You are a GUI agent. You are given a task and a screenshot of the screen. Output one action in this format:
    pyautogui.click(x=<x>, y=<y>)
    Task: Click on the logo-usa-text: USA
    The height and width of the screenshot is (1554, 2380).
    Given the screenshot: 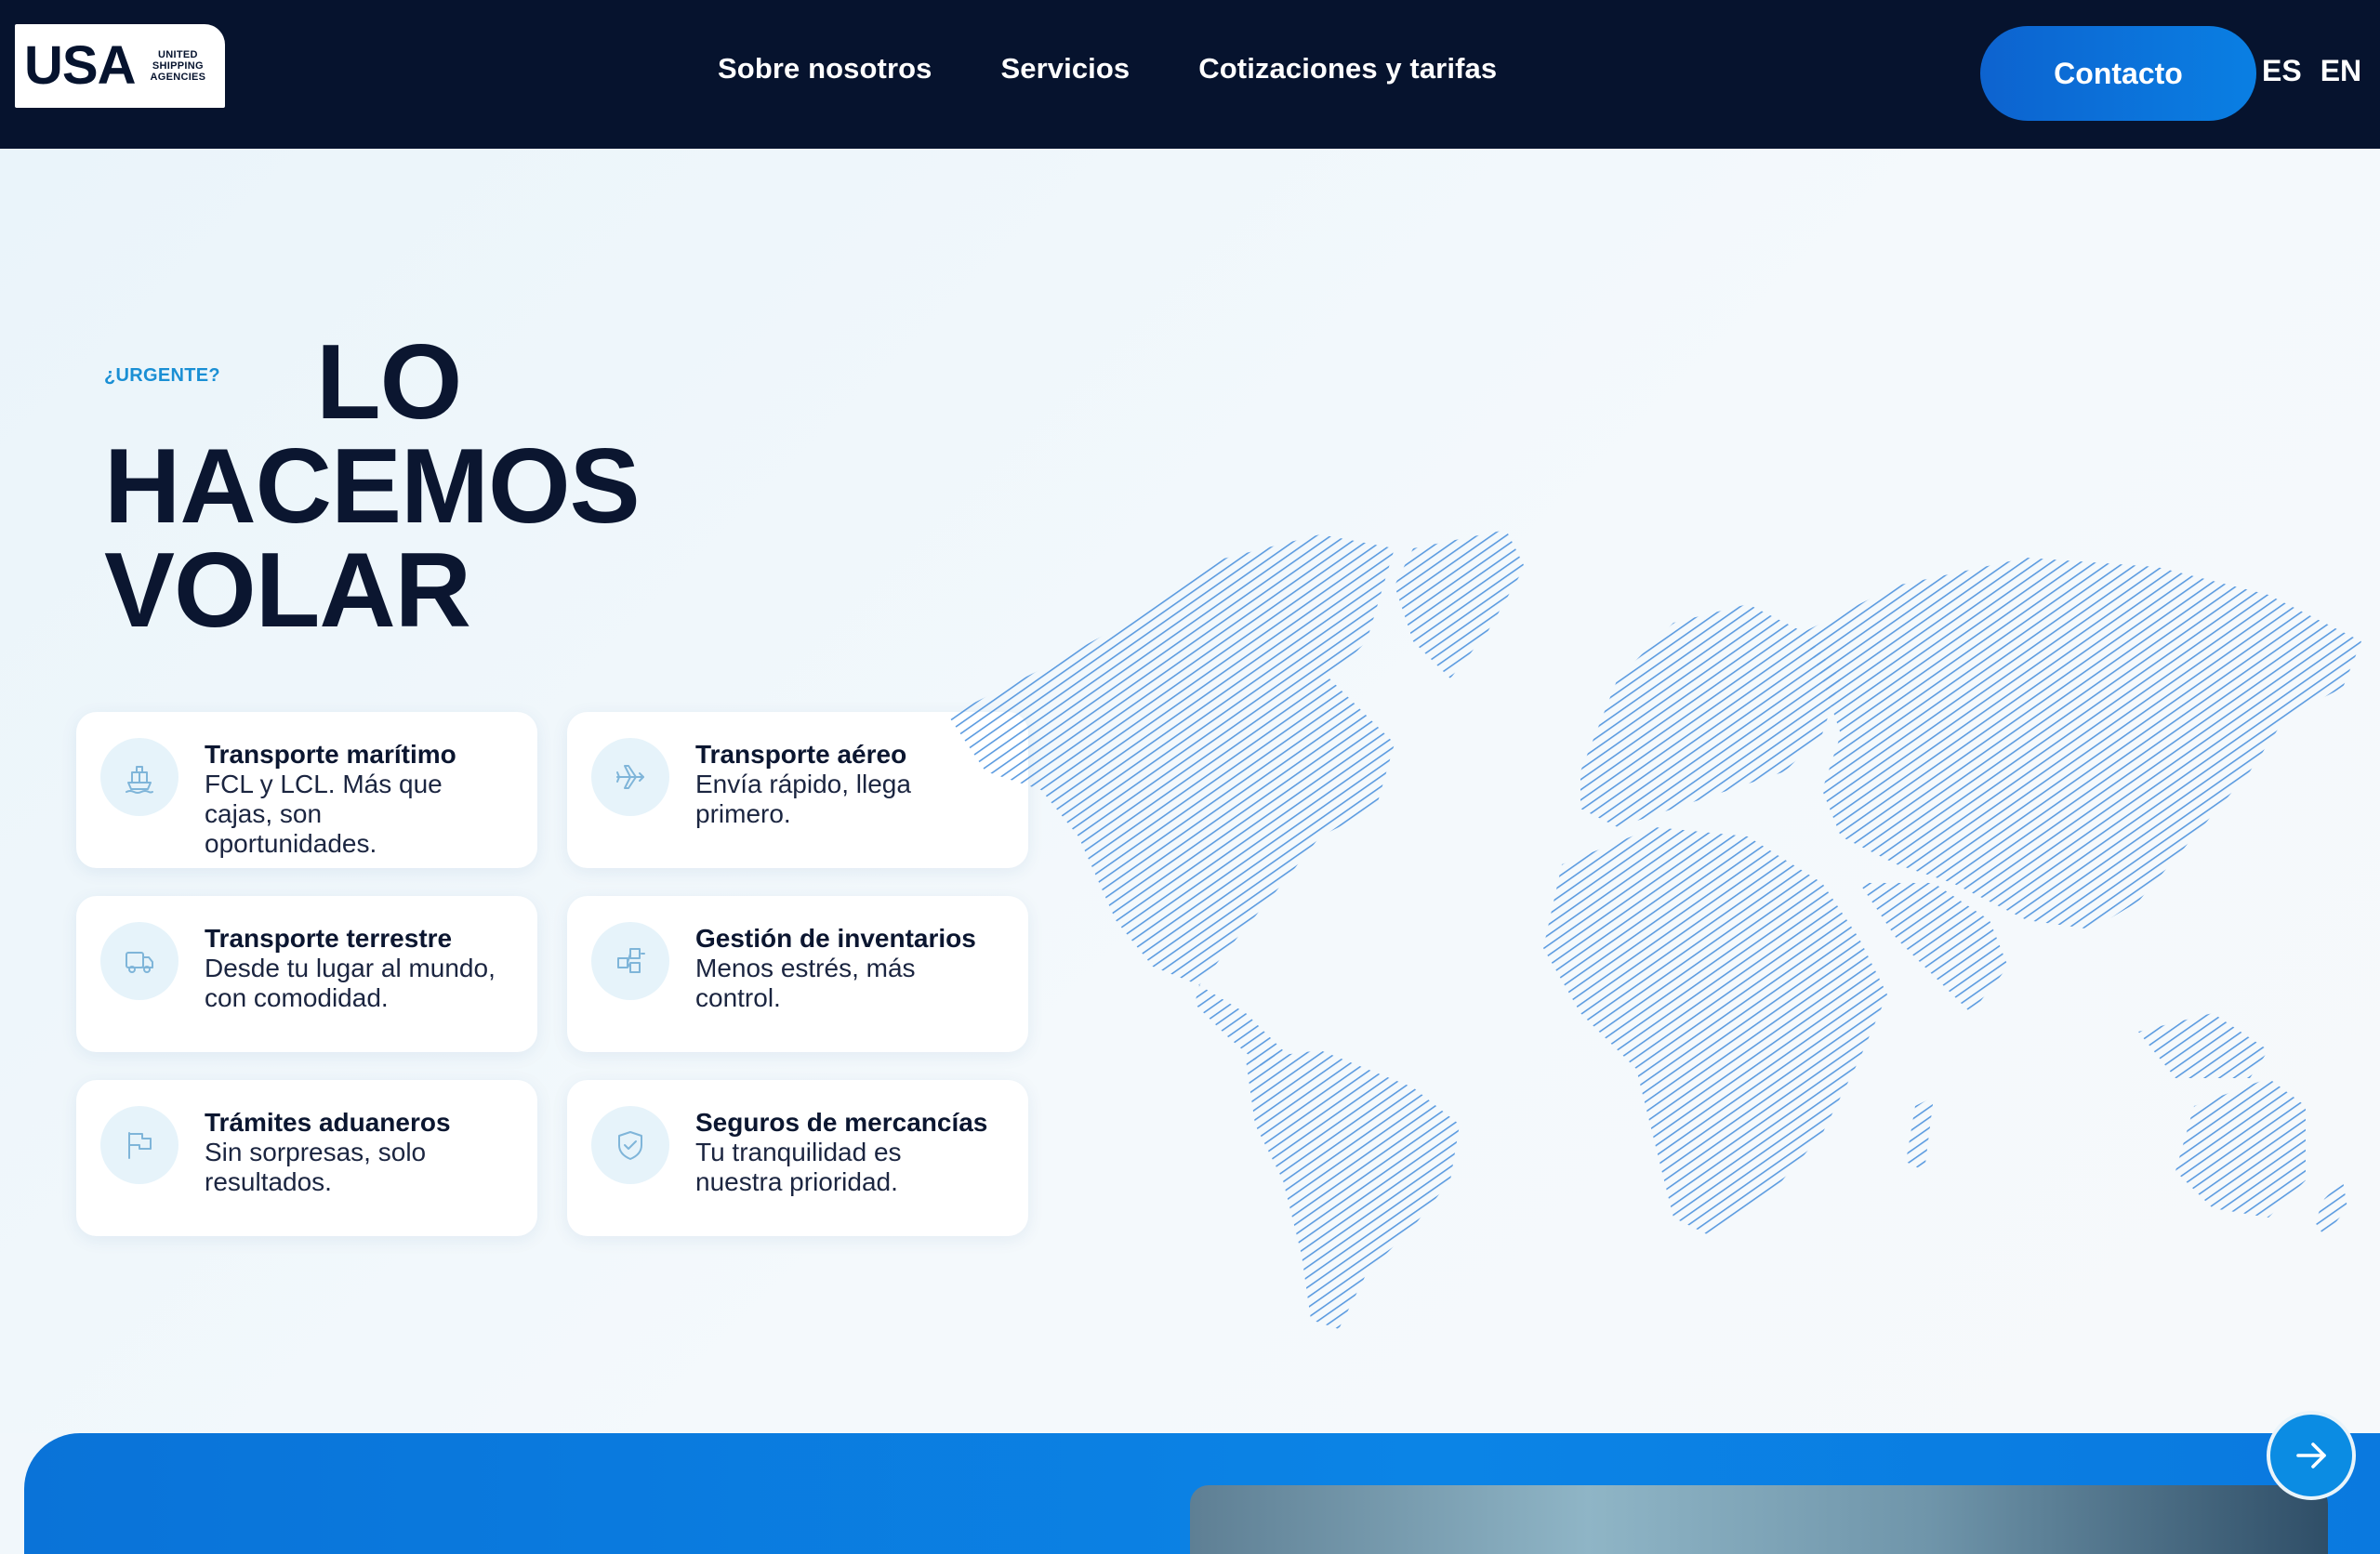 What is the action you would take?
    pyautogui.click(x=80, y=65)
    